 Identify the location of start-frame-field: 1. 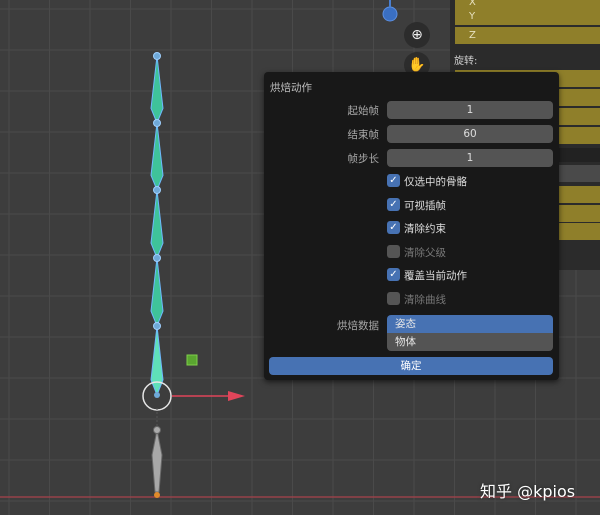
(470, 110).